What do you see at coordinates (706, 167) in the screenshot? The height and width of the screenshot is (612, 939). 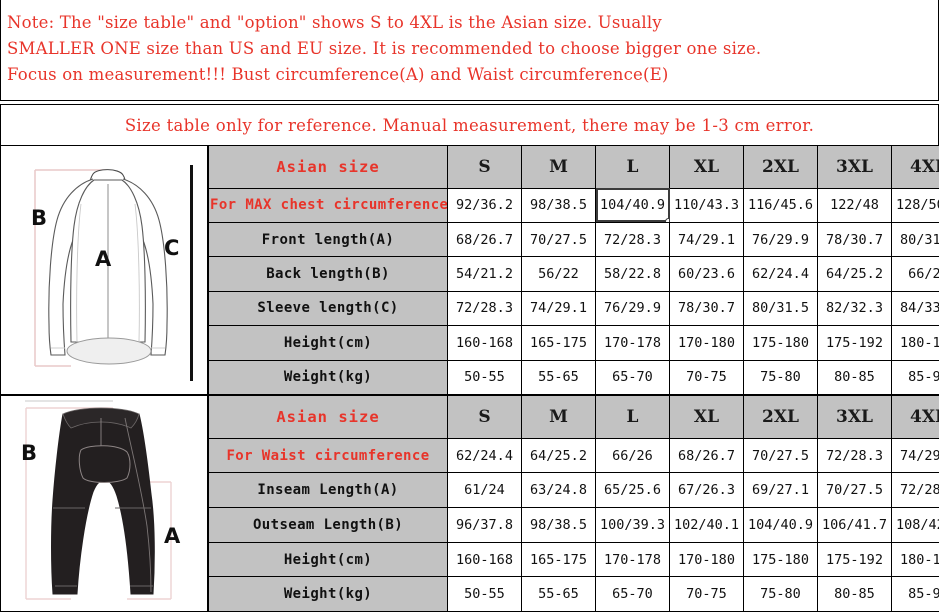 I see `jersey-header-xl: XL` at bounding box center [706, 167].